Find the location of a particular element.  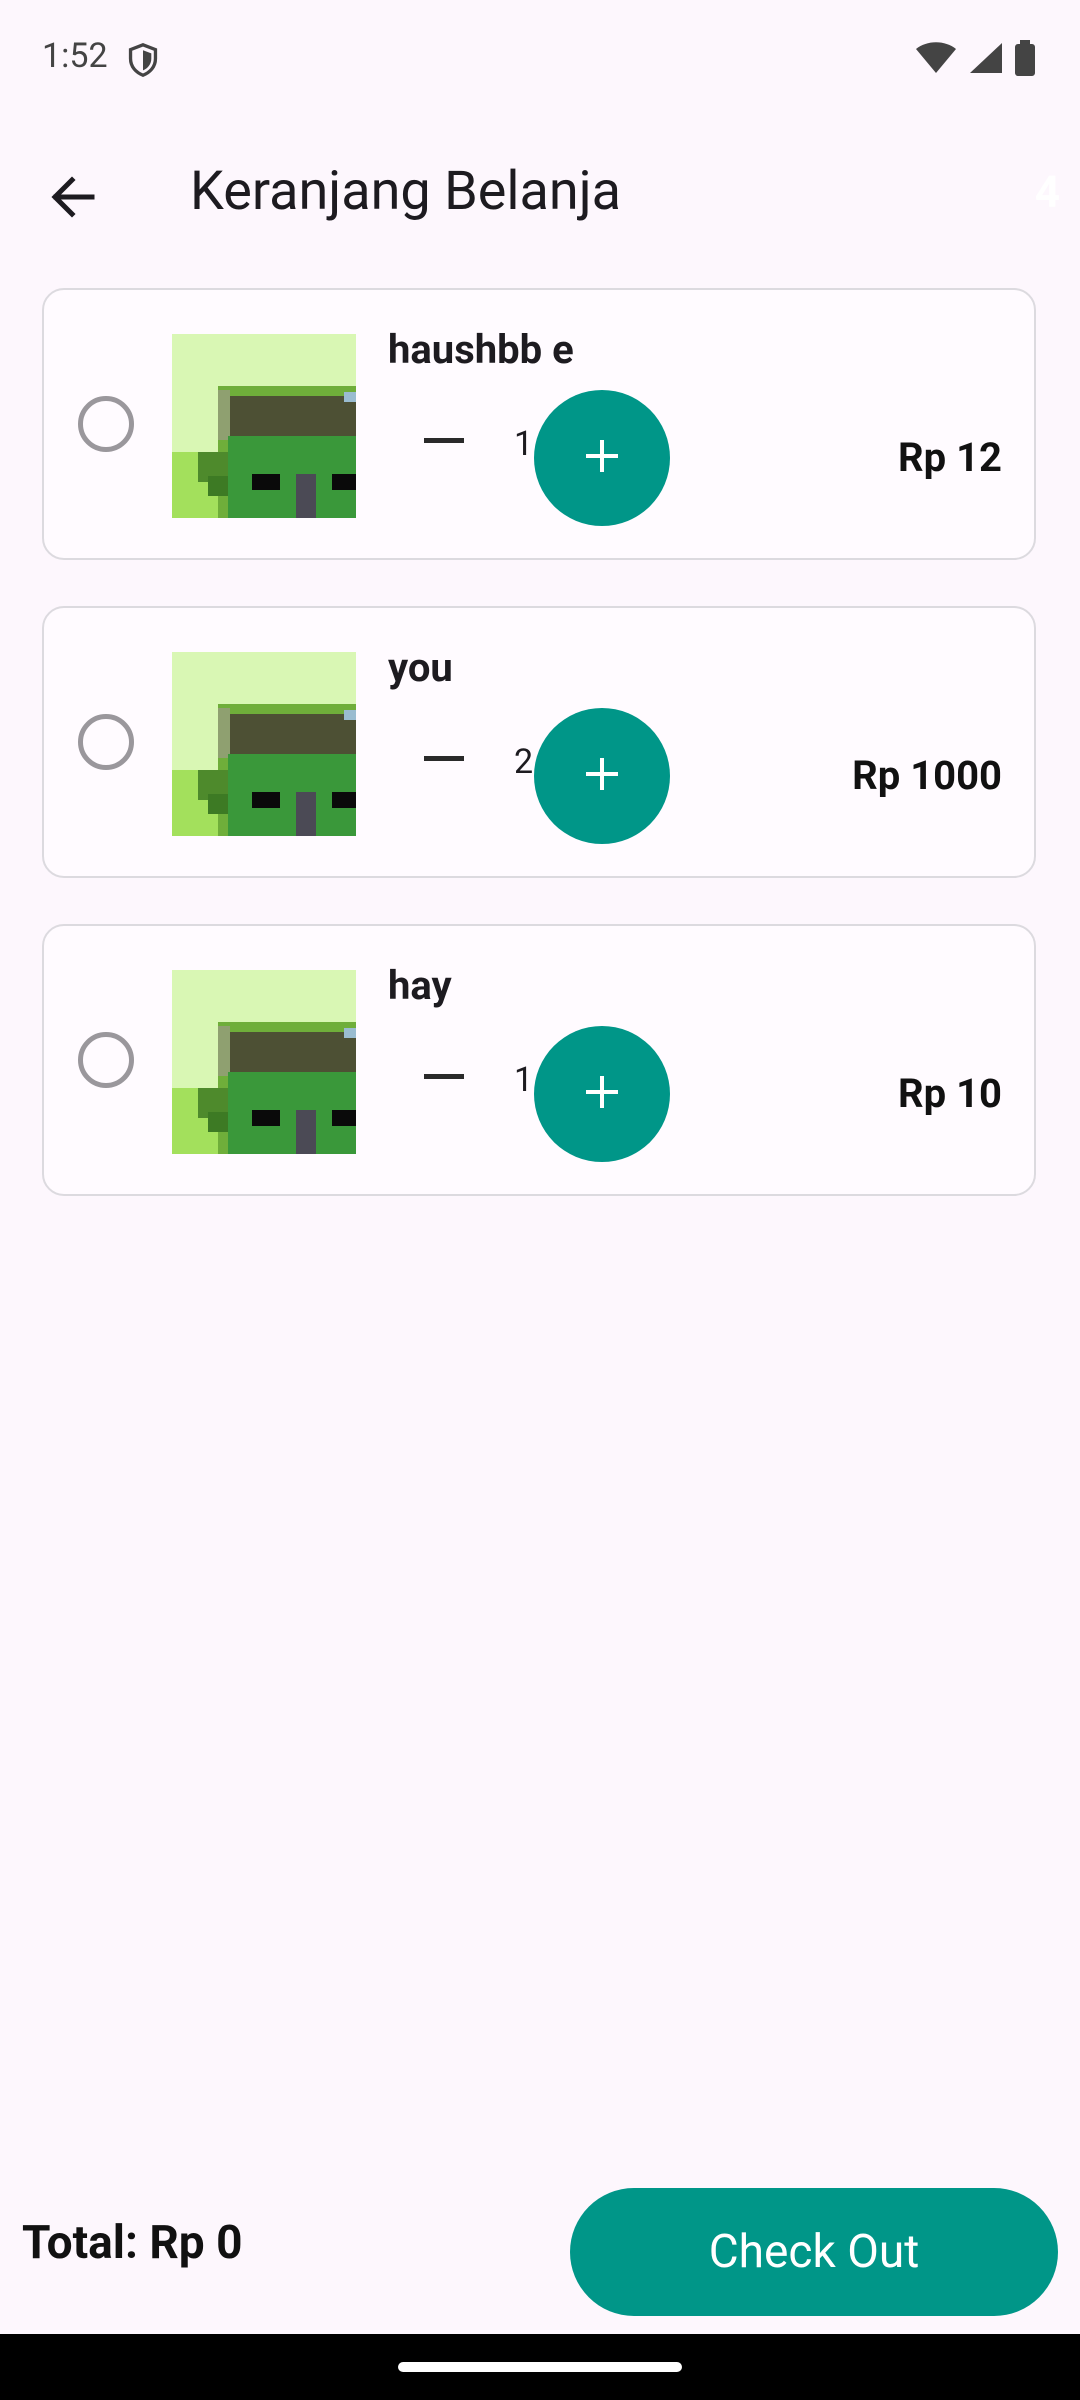

product-price: Rp 12 is located at coordinates (950, 457).